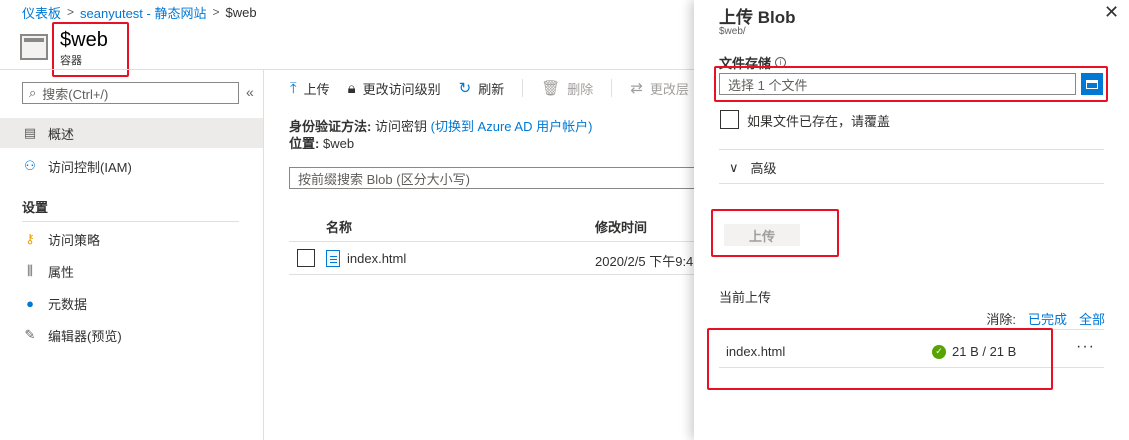  I want to click on current-uploads-heading: 当前上传, so click(745, 297).